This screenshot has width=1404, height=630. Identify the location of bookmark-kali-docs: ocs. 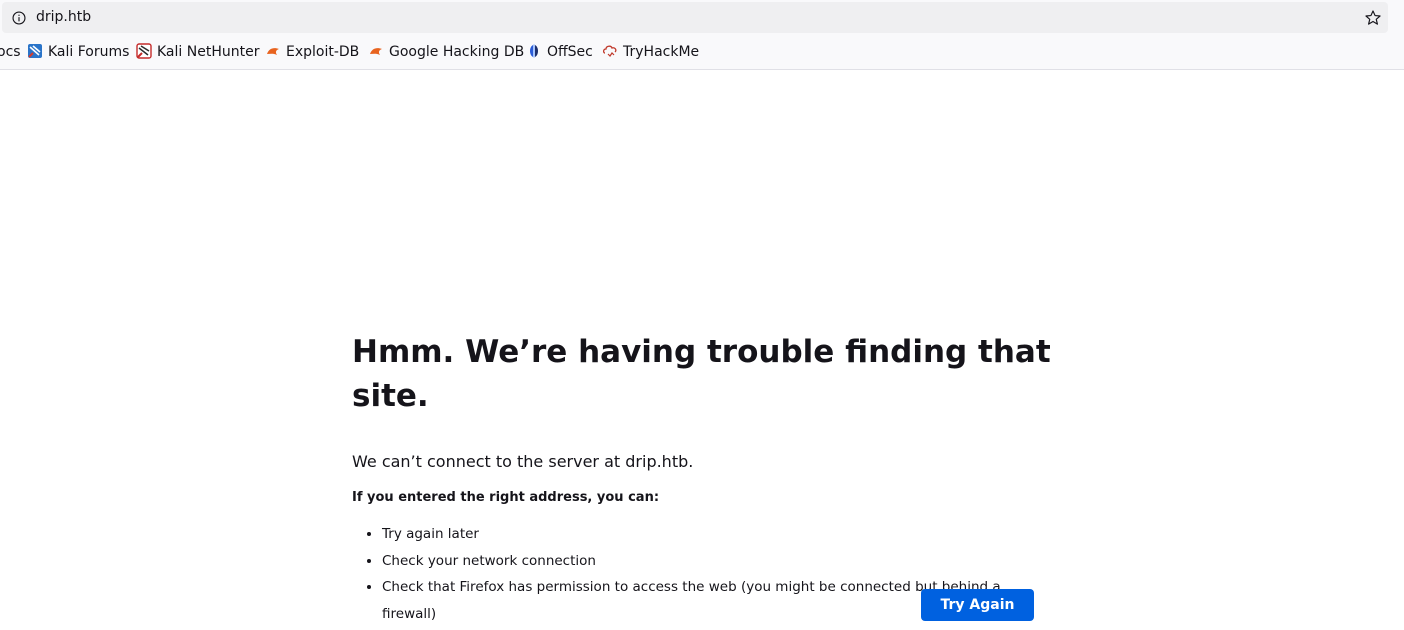
(10, 52).